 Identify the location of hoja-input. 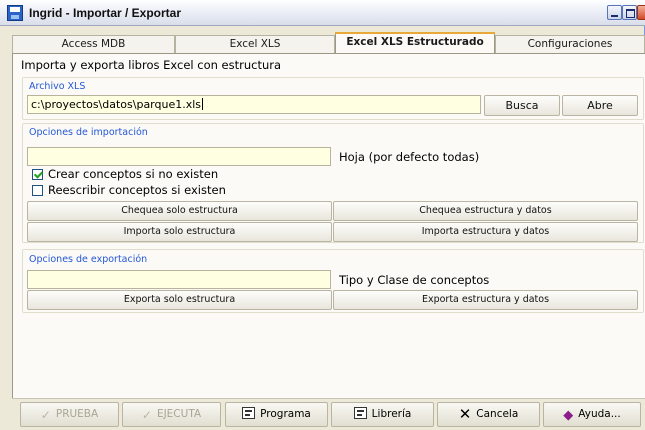
(179, 156).